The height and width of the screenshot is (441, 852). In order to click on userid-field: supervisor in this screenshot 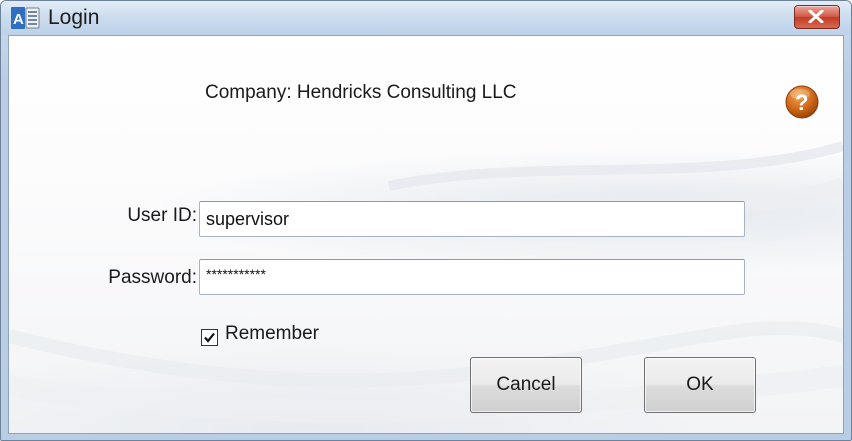, I will do `click(472, 219)`.